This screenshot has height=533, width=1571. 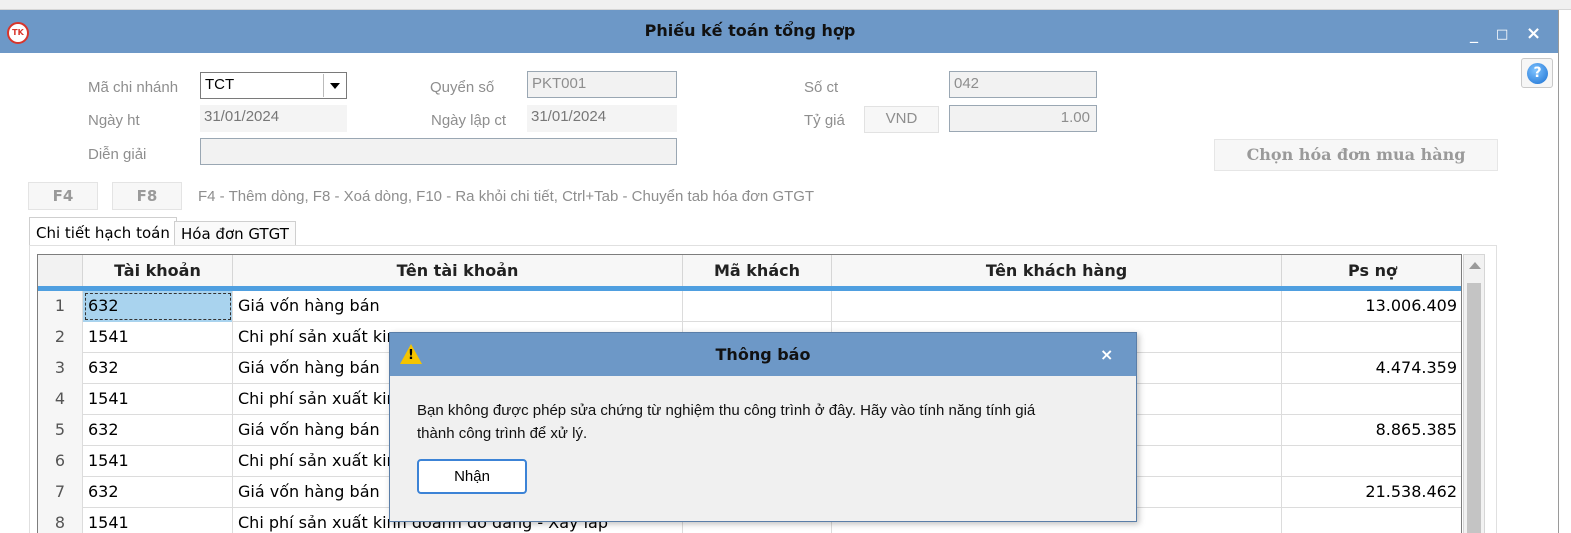 What do you see at coordinates (1474, 33) in the screenshot?
I see `minimize-icon: _` at bounding box center [1474, 33].